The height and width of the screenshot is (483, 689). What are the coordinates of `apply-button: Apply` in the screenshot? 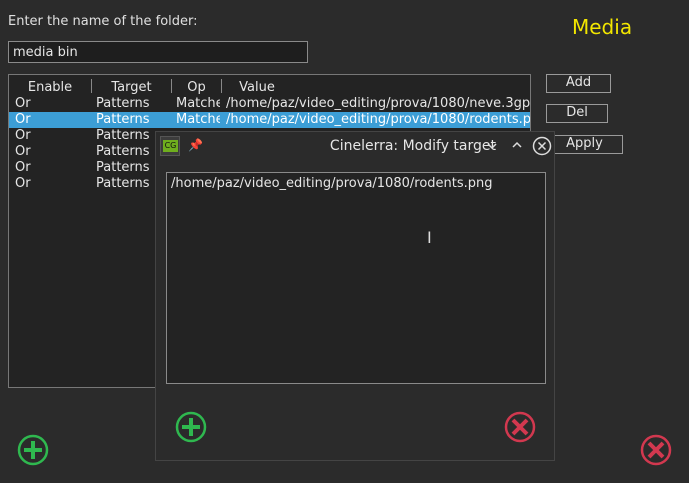 It's located at (584, 144).